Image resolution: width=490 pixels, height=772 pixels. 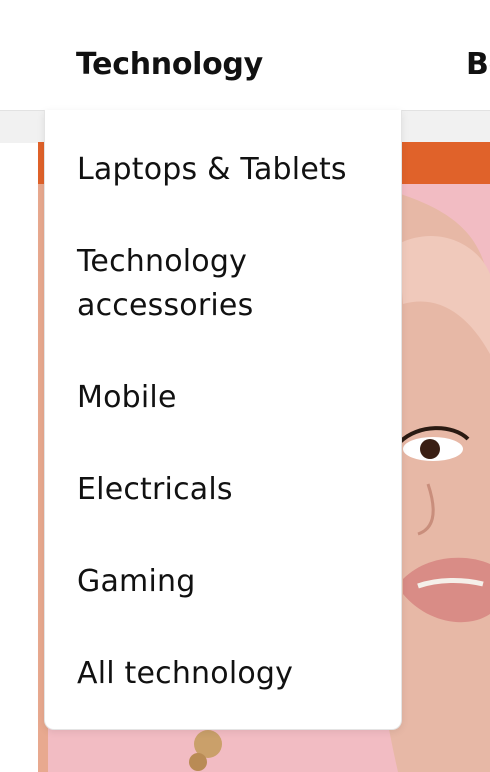 What do you see at coordinates (227, 582) in the screenshot?
I see `menu-item-gaming: Gaming` at bounding box center [227, 582].